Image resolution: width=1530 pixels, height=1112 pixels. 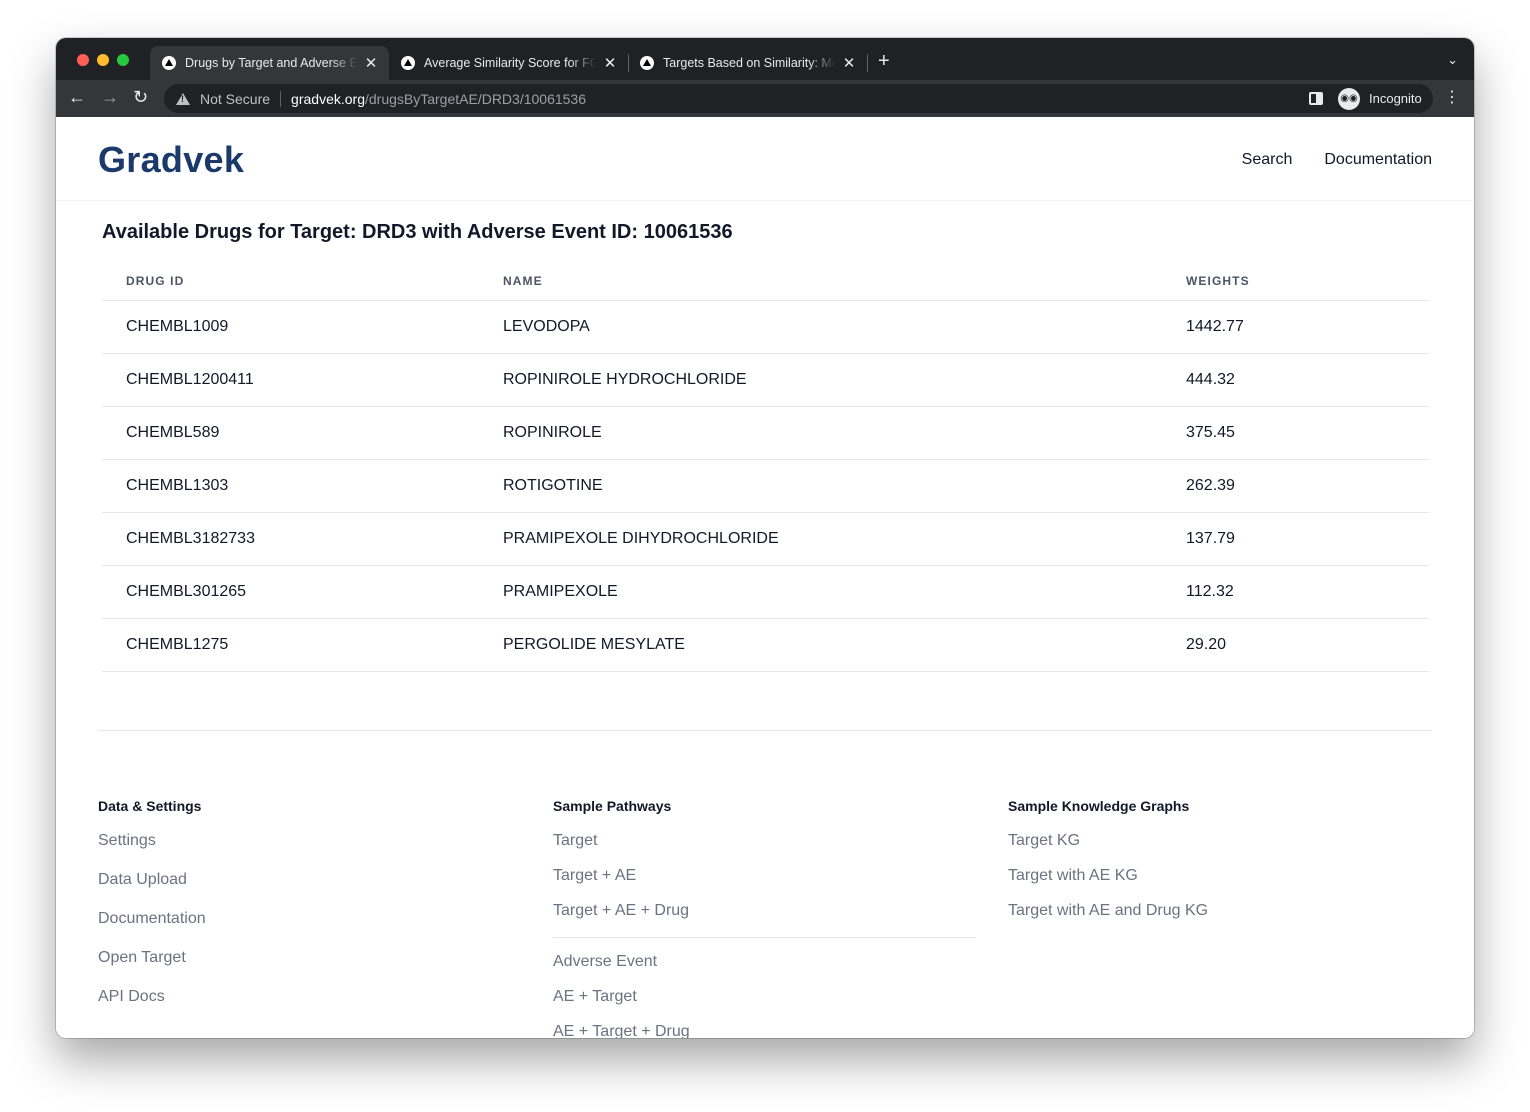 What do you see at coordinates (103, 60) in the screenshot?
I see `minimize-window-button` at bounding box center [103, 60].